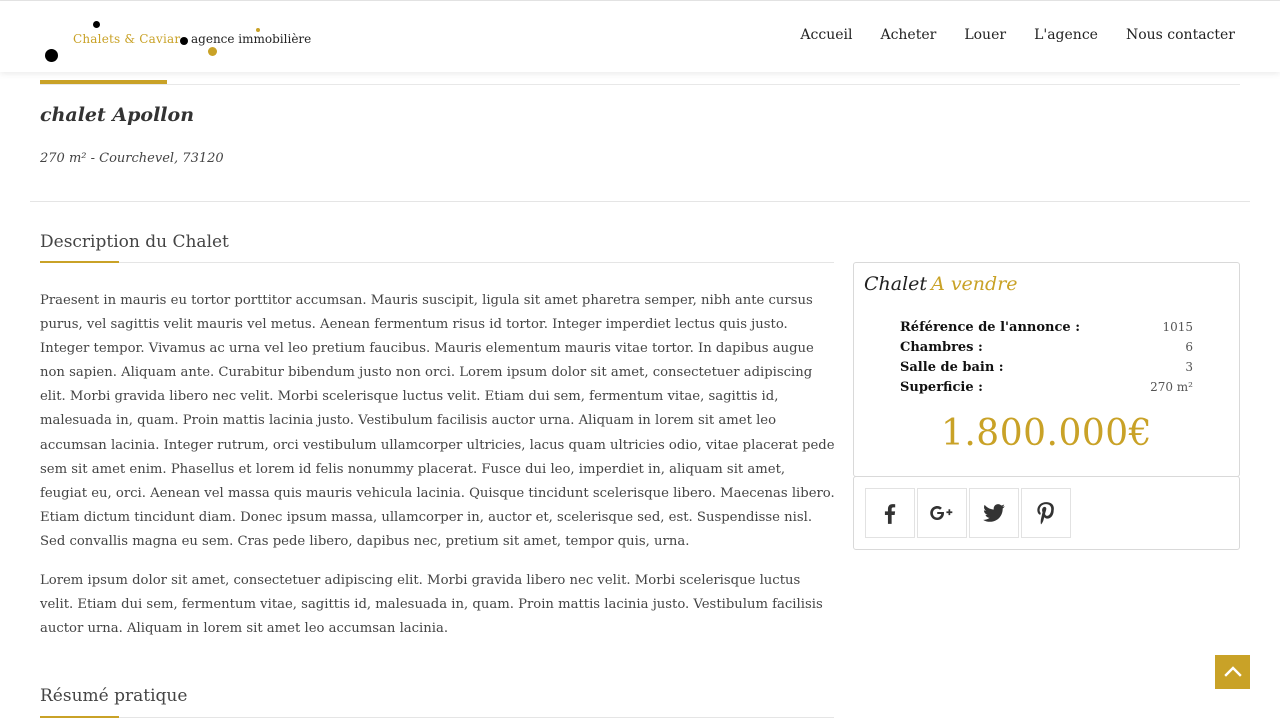  Describe the element at coordinates (132, 158) in the screenshot. I see `property-subtitle: 270 m² - Courchevel, 73120` at that location.